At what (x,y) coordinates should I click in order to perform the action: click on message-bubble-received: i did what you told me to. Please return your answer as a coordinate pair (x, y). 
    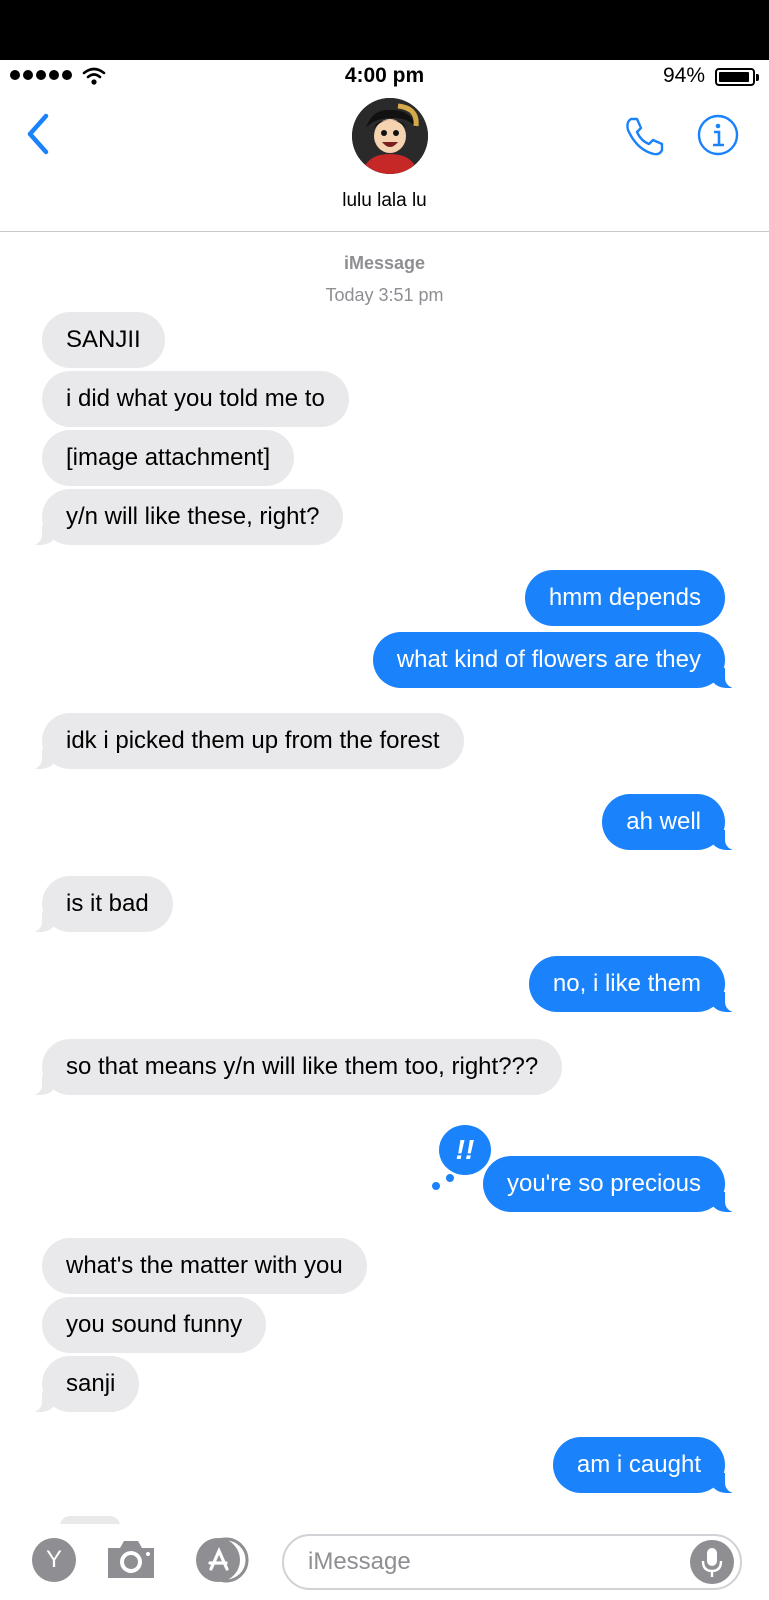
    Looking at the image, I should click on (195, 399).